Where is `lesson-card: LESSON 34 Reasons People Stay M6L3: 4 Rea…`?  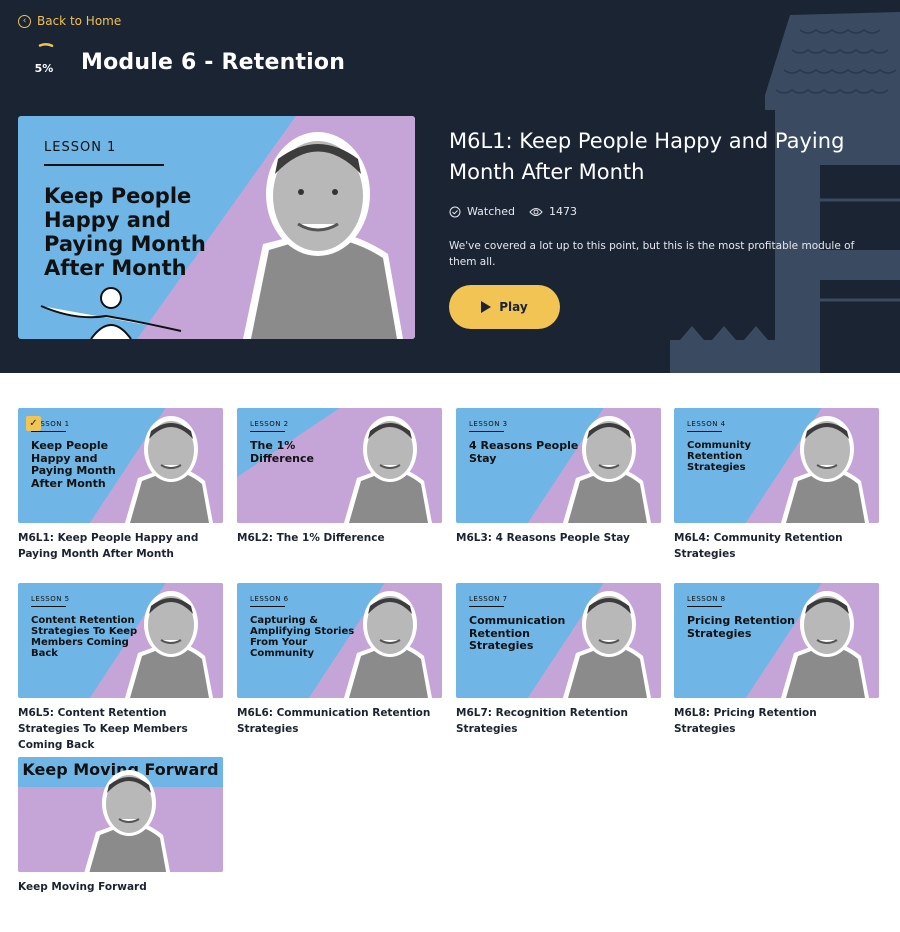 lesson-card: LESSON 34 Reasons People Stay M6L3: 4 Rea… is located at coordinates (558, 477).